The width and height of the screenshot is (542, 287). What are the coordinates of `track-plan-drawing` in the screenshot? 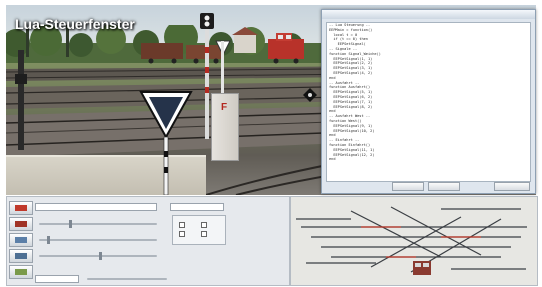 It's located at (411, 240).